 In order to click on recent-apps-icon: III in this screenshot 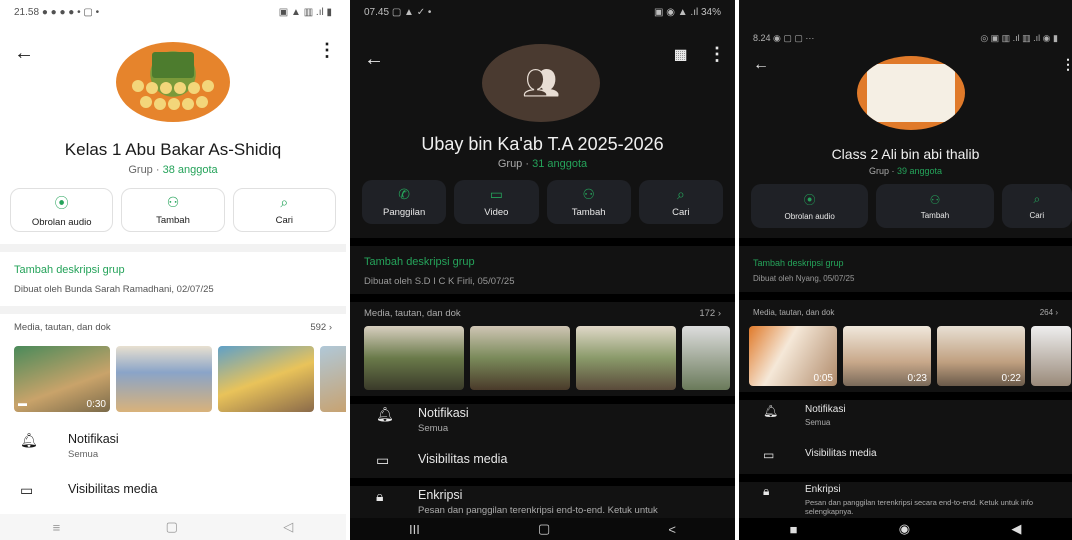, I will do `click(414, 529)`.